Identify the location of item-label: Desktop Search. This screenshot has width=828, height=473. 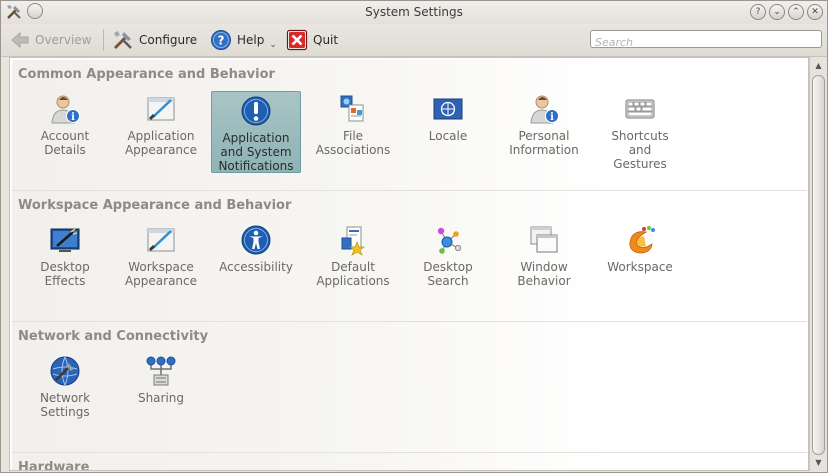
(448, 274).